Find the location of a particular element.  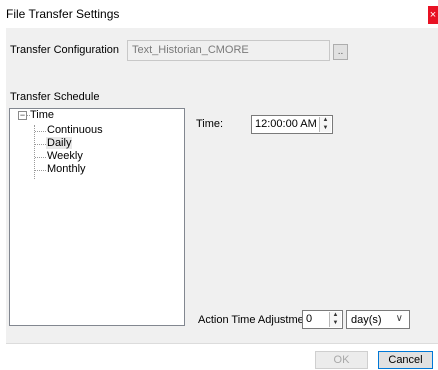

action-time-adjustment-label: Action Time Adjustment: is located at coordinates (257, 320).